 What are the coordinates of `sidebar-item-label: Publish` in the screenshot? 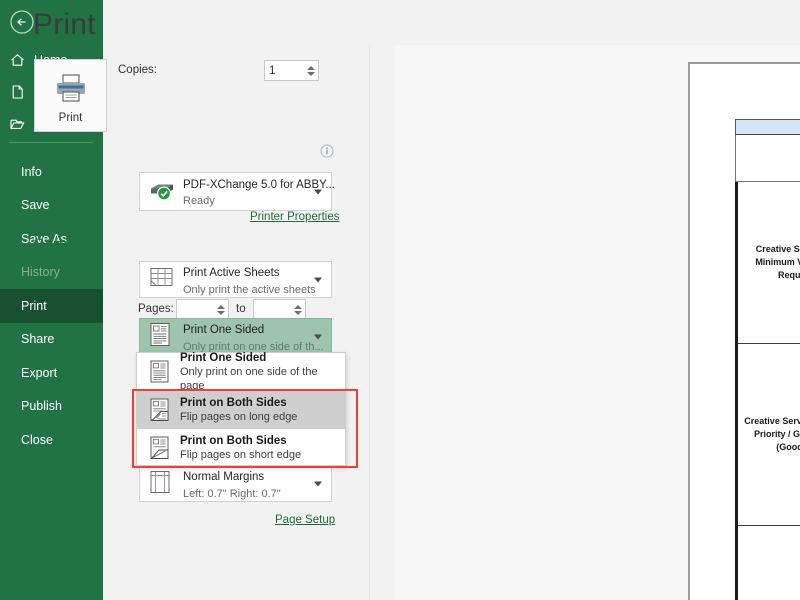 It's located at (41, 406).